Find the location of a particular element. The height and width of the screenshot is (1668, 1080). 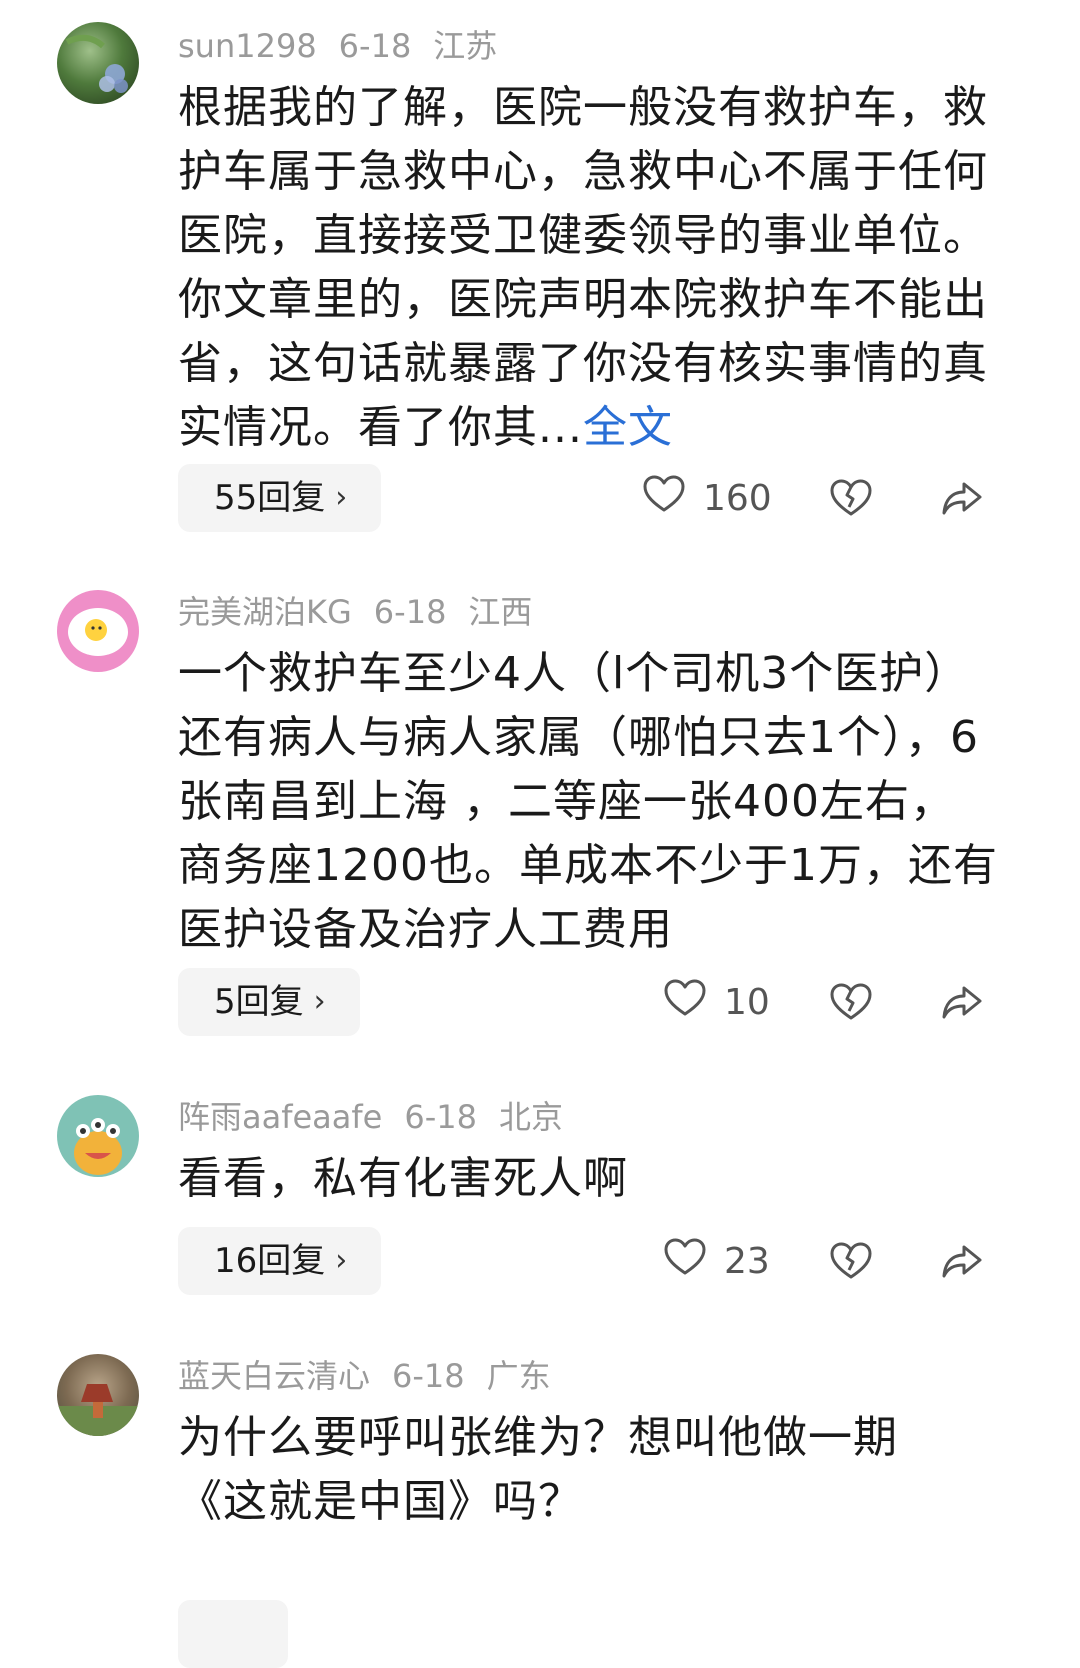

replies-button is located at coordinates (233, 1634).